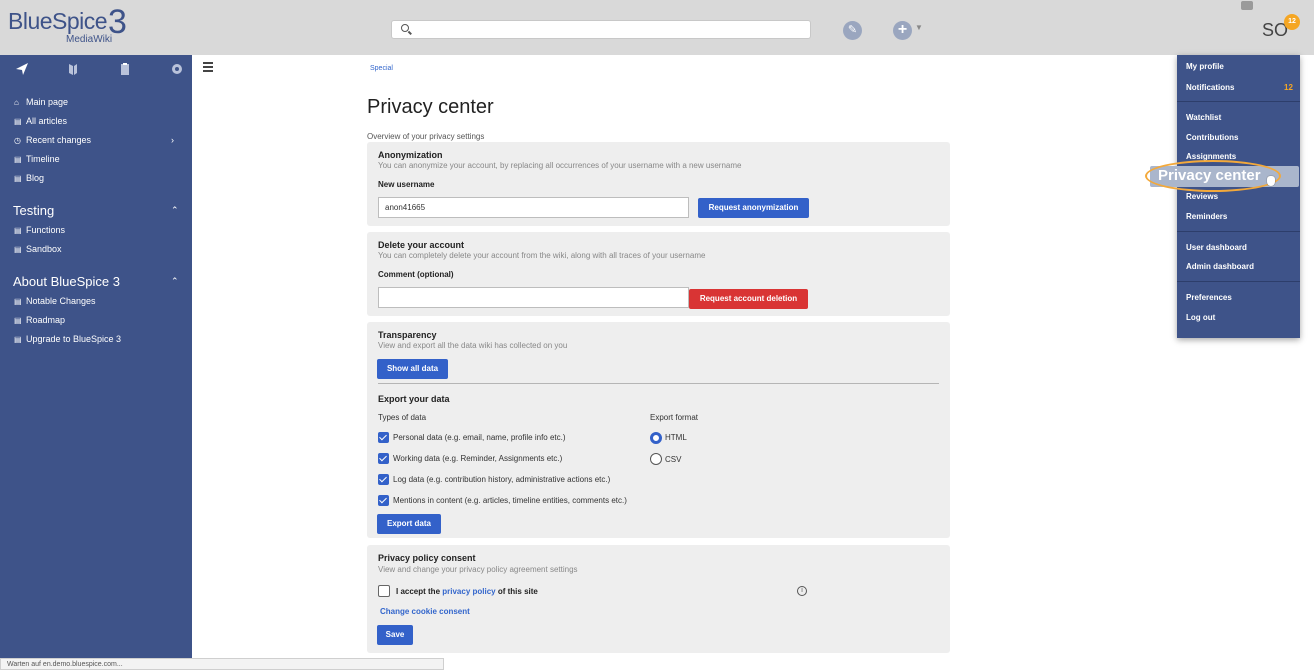 This screenshot has width=1314, height=670. I want to click on clock-icon: ◷, so click(17, 140).